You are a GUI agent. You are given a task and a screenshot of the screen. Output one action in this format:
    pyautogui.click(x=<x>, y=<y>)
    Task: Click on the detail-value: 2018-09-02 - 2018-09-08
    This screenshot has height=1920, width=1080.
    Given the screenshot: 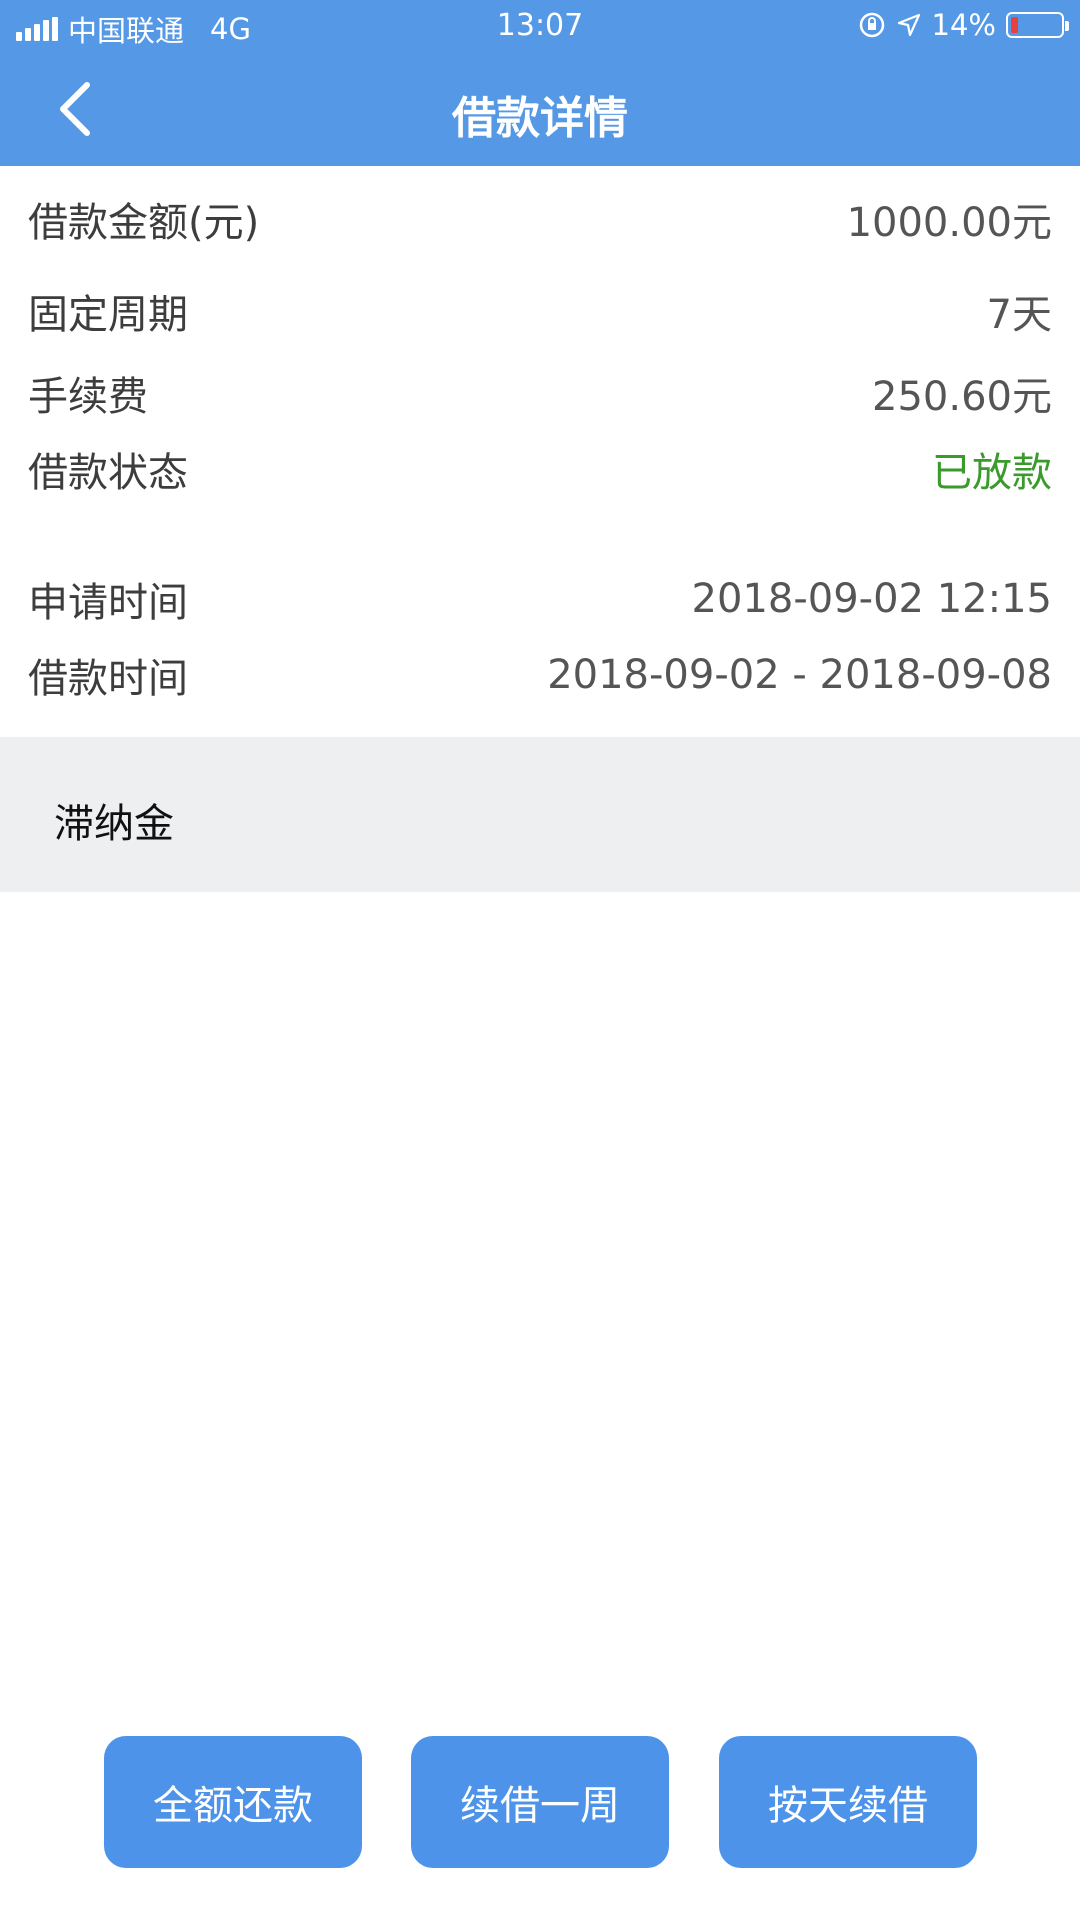 What is the action you would take?
    pyautogui.click(x=799, y=675)
    